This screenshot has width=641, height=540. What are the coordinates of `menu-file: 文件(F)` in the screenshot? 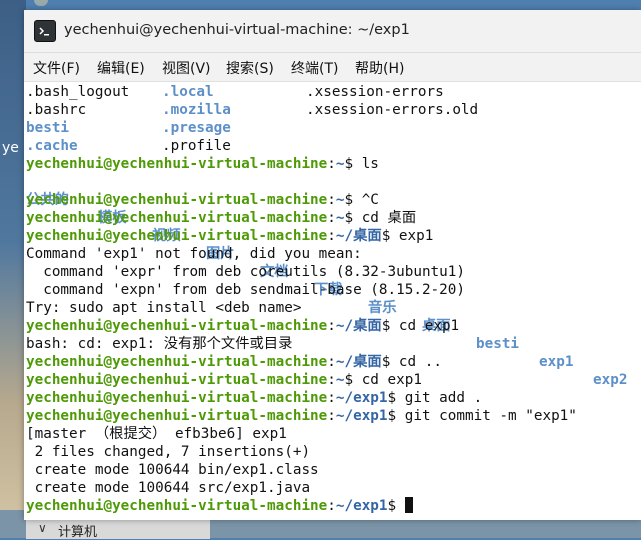 It's located at (56, 68).